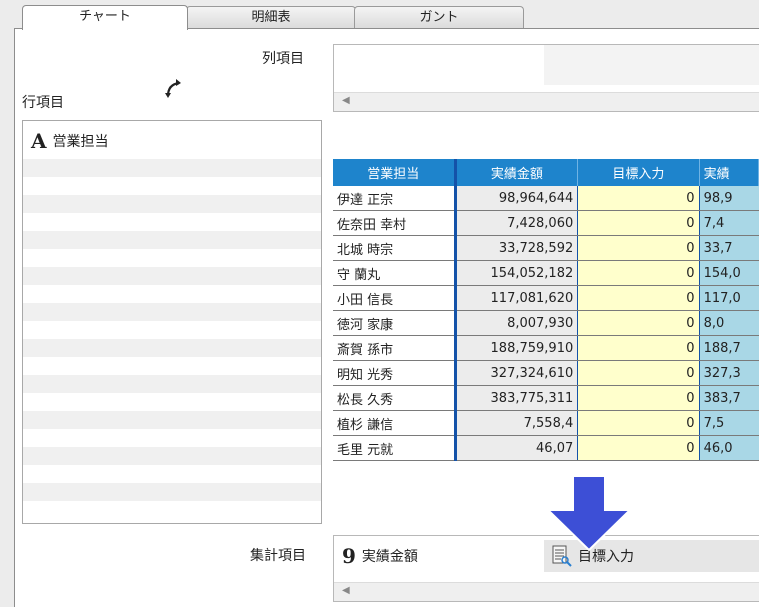  What do you see at coordinates (589, 514) in the screenshot?
I see `arrow-down-icon` at bounding box center [589, 514].